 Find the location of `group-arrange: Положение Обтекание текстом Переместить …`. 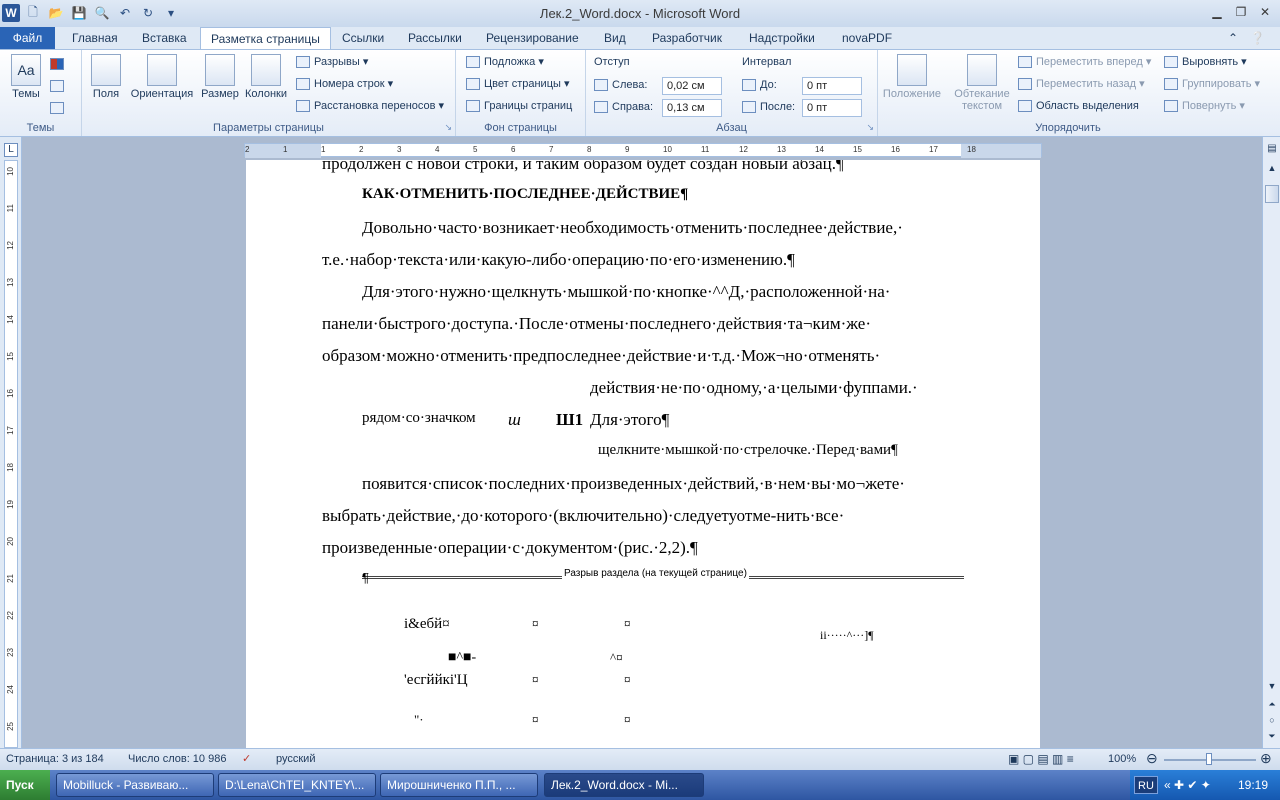

group-arrange: Положение Обтекание текстом Переместить … is located at coordinates (1069, 93).